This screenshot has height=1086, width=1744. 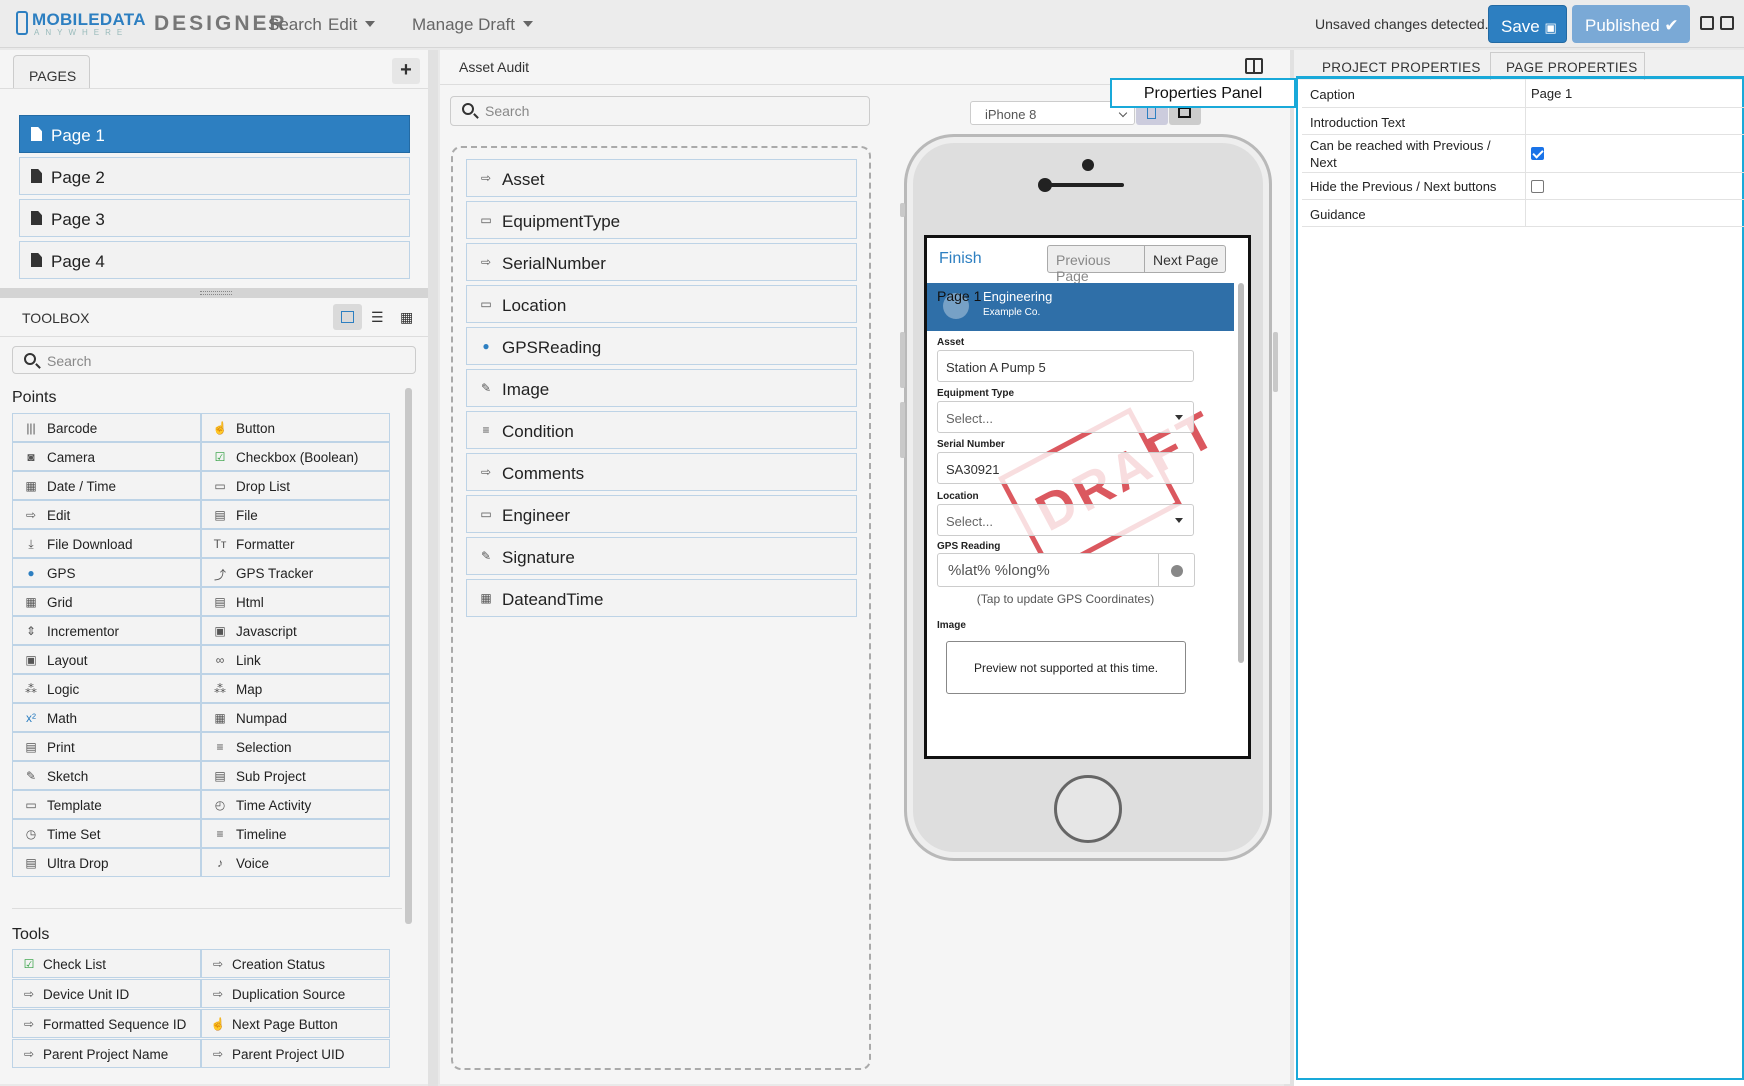 What do you see at coordinates (377, 317) in the screenshot?
I see `view-list-button: ☰` at bounding box center [377, 317].